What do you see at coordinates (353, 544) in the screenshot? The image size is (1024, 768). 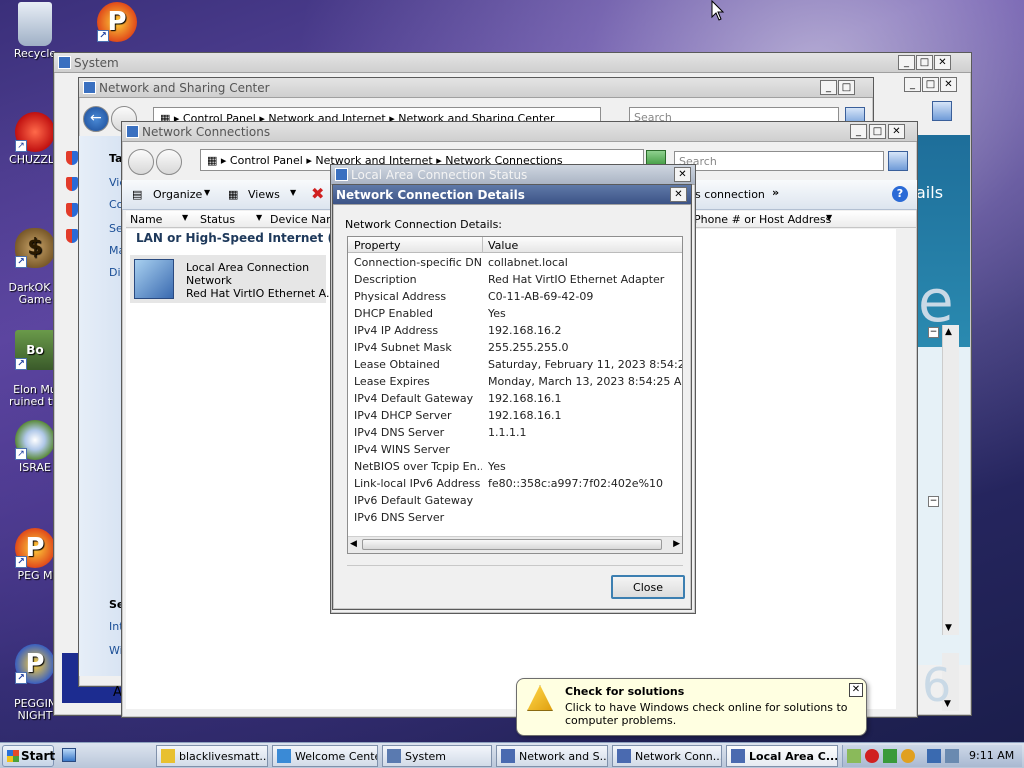 I see `scroll-left-icon: ◀` at bounding box center [353, 544].